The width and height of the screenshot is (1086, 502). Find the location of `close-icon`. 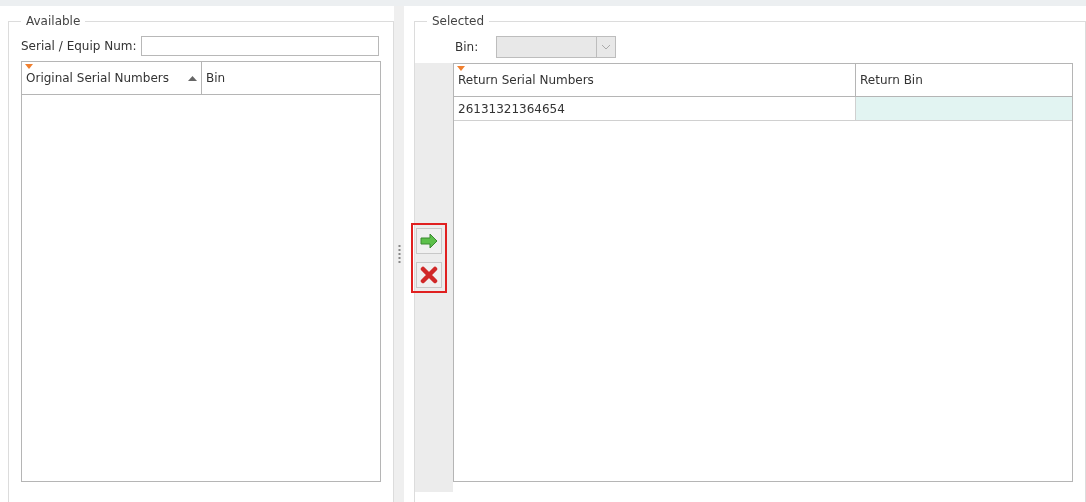

close-icon is located at coordinates (429, 274).